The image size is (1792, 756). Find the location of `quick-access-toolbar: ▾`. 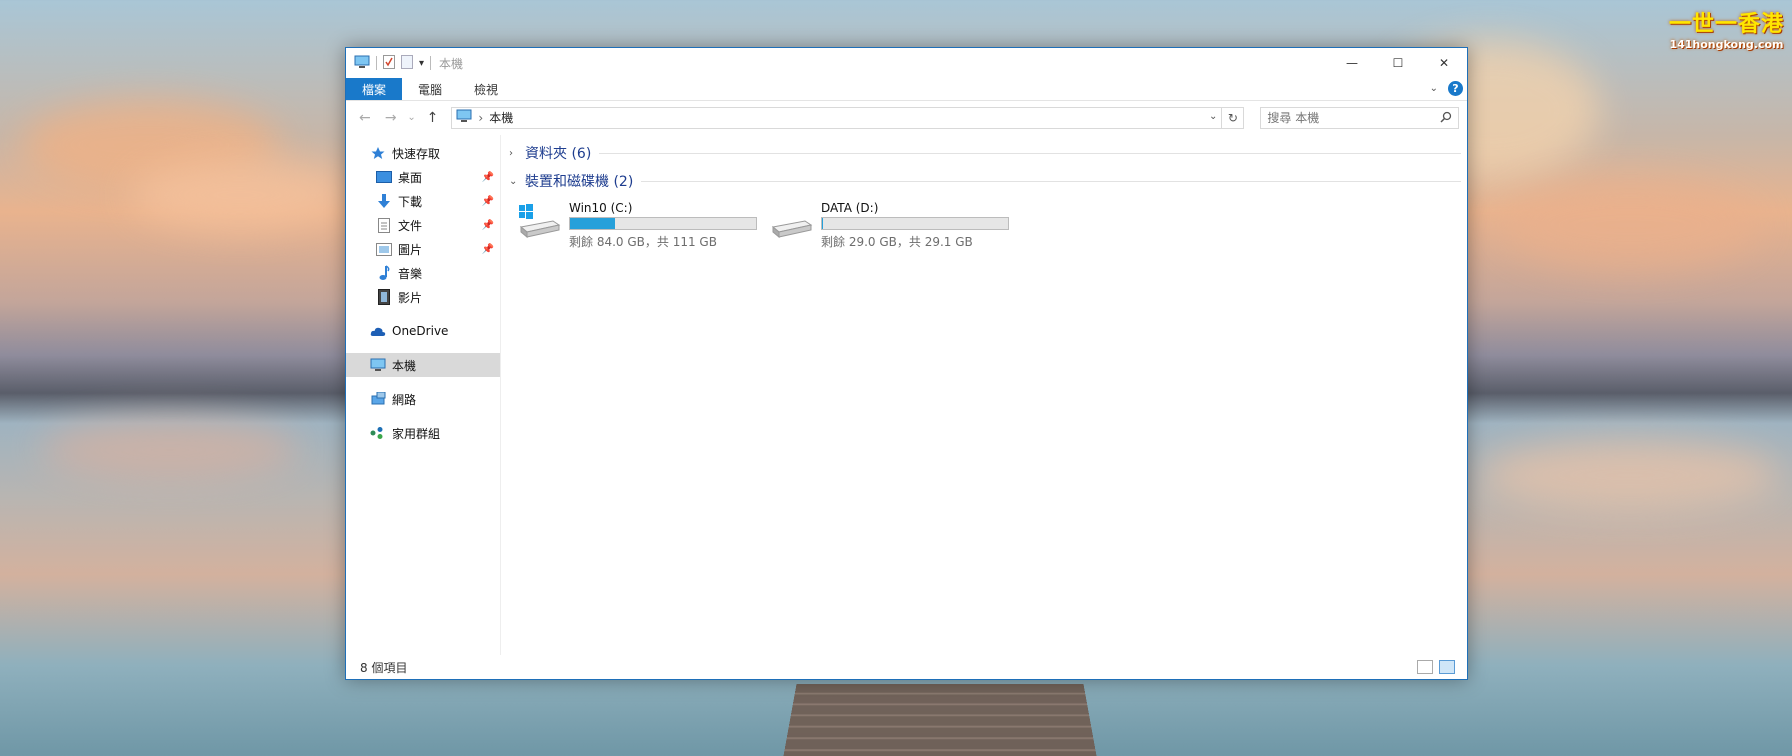

quick-access-toolbar: ▾ is located at coordinates (393, 63).